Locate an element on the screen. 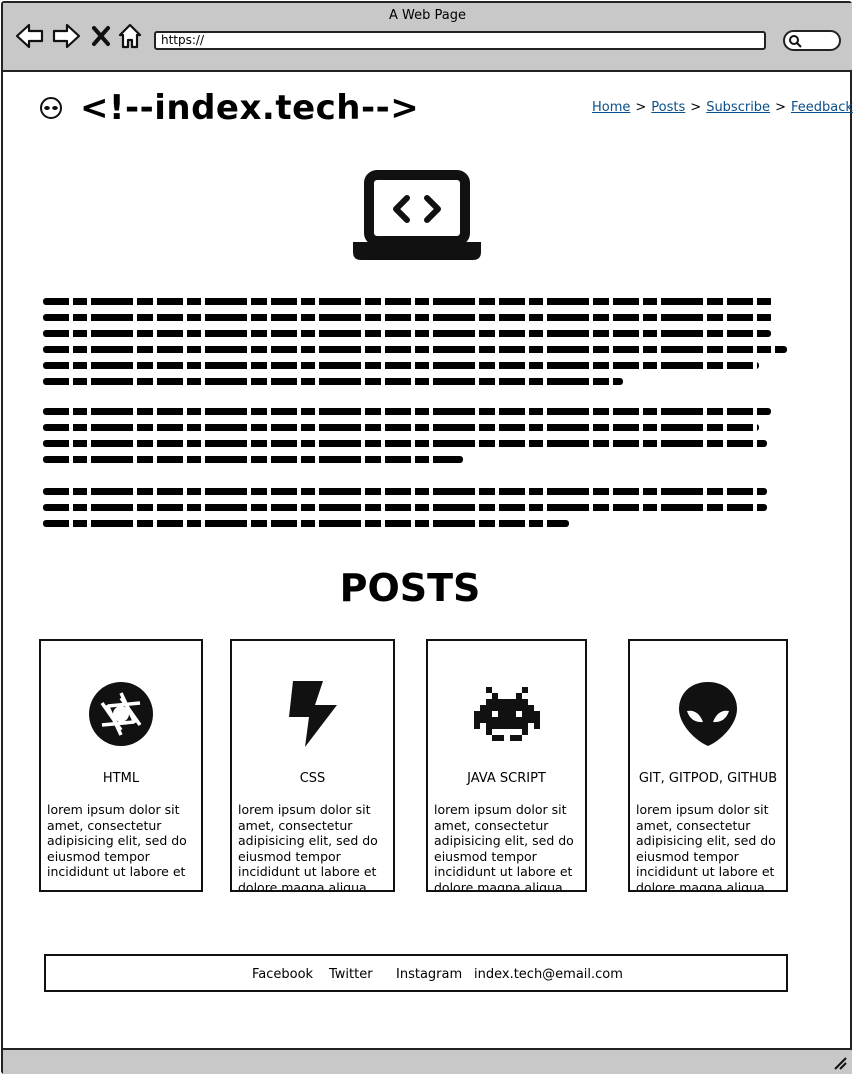  nav-home-link: Home is located at coordinates (611, 107).